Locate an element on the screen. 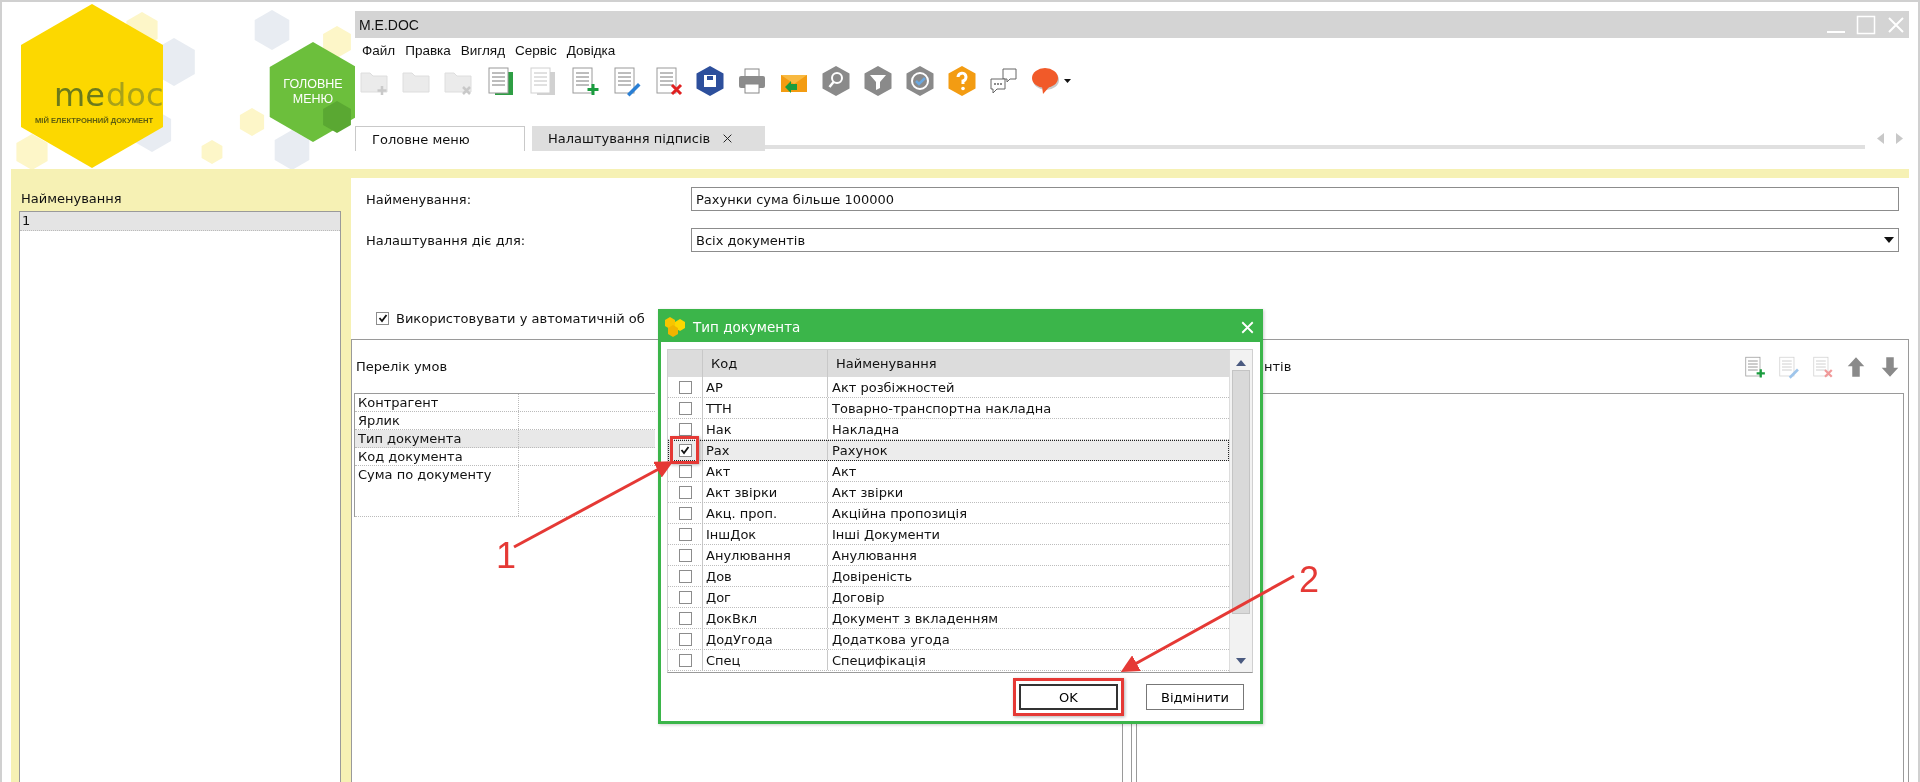 The width and height of the screenshot is (1920, 782). table-cell: ДокВкл is located at coordinates (764, 618).